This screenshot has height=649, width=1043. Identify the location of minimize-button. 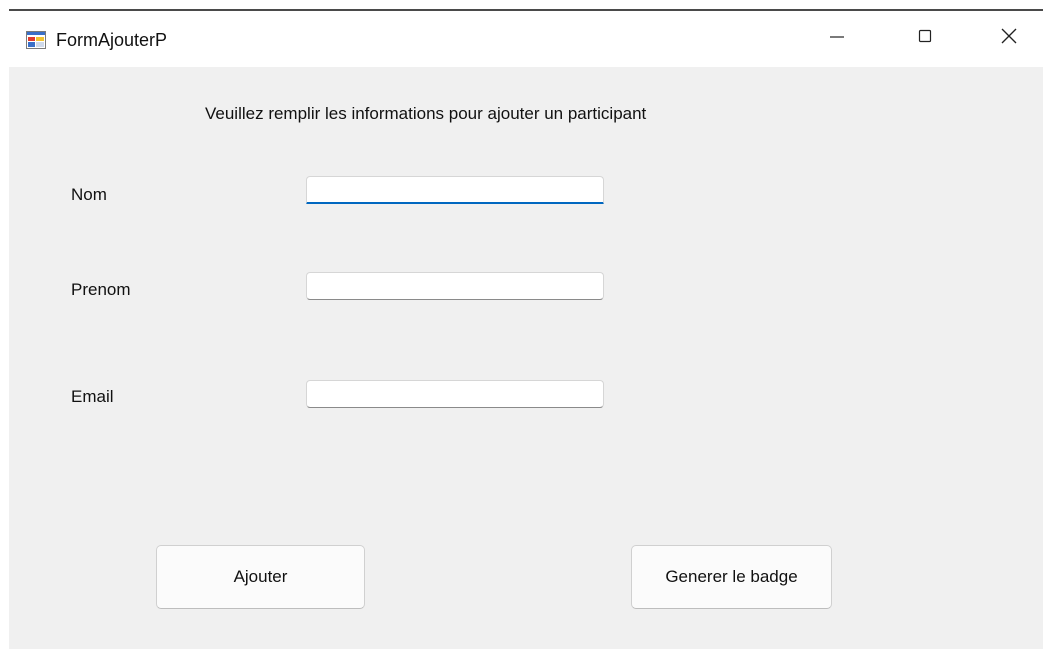
(837, 38).